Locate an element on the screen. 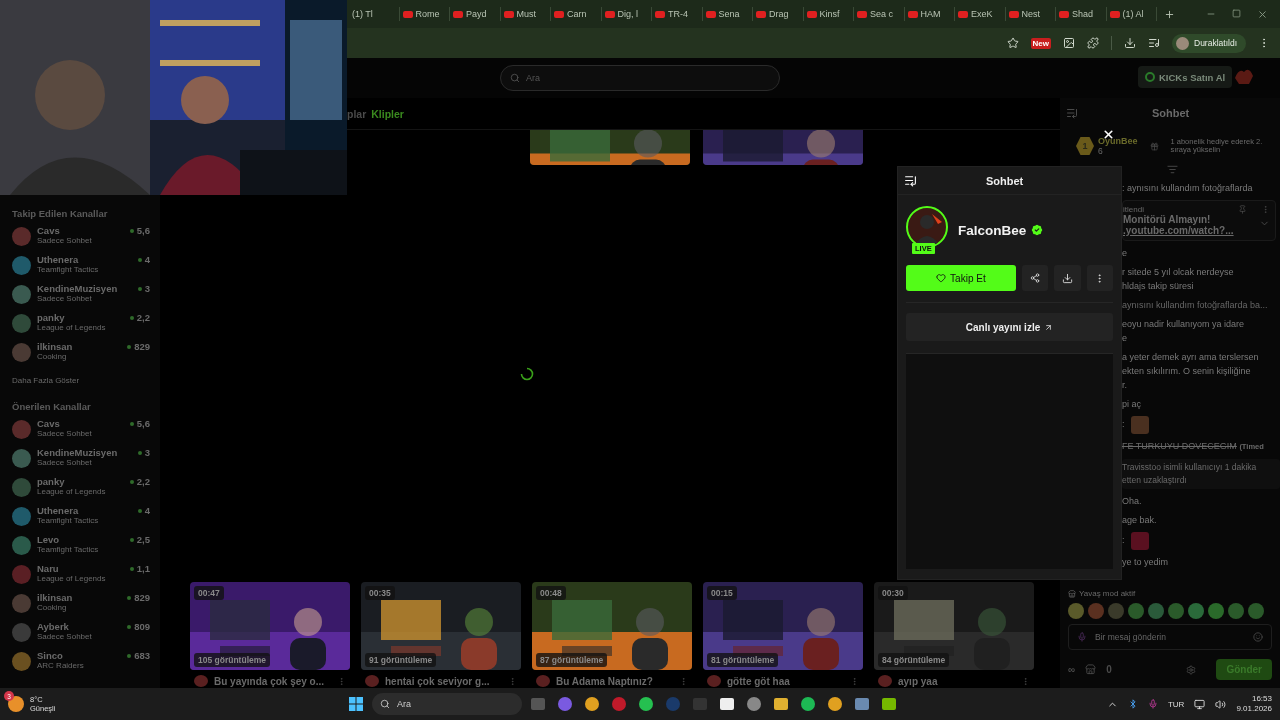  bookmark-star-icon is located at coordinates (1012, 43).